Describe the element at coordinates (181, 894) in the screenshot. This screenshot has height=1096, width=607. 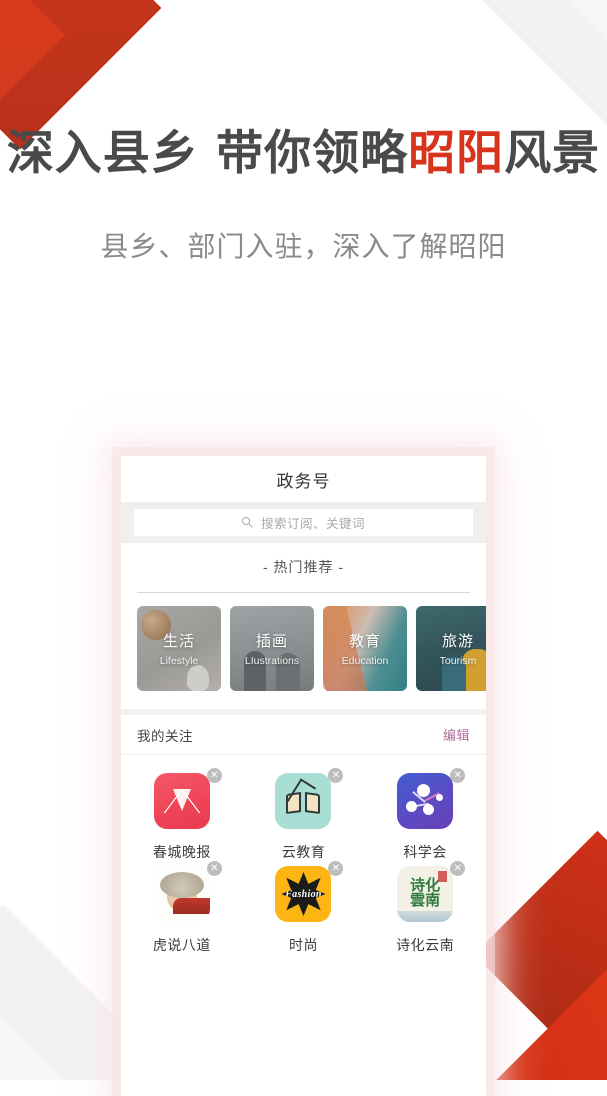
I see `portrait-illustration-icon` at that location.